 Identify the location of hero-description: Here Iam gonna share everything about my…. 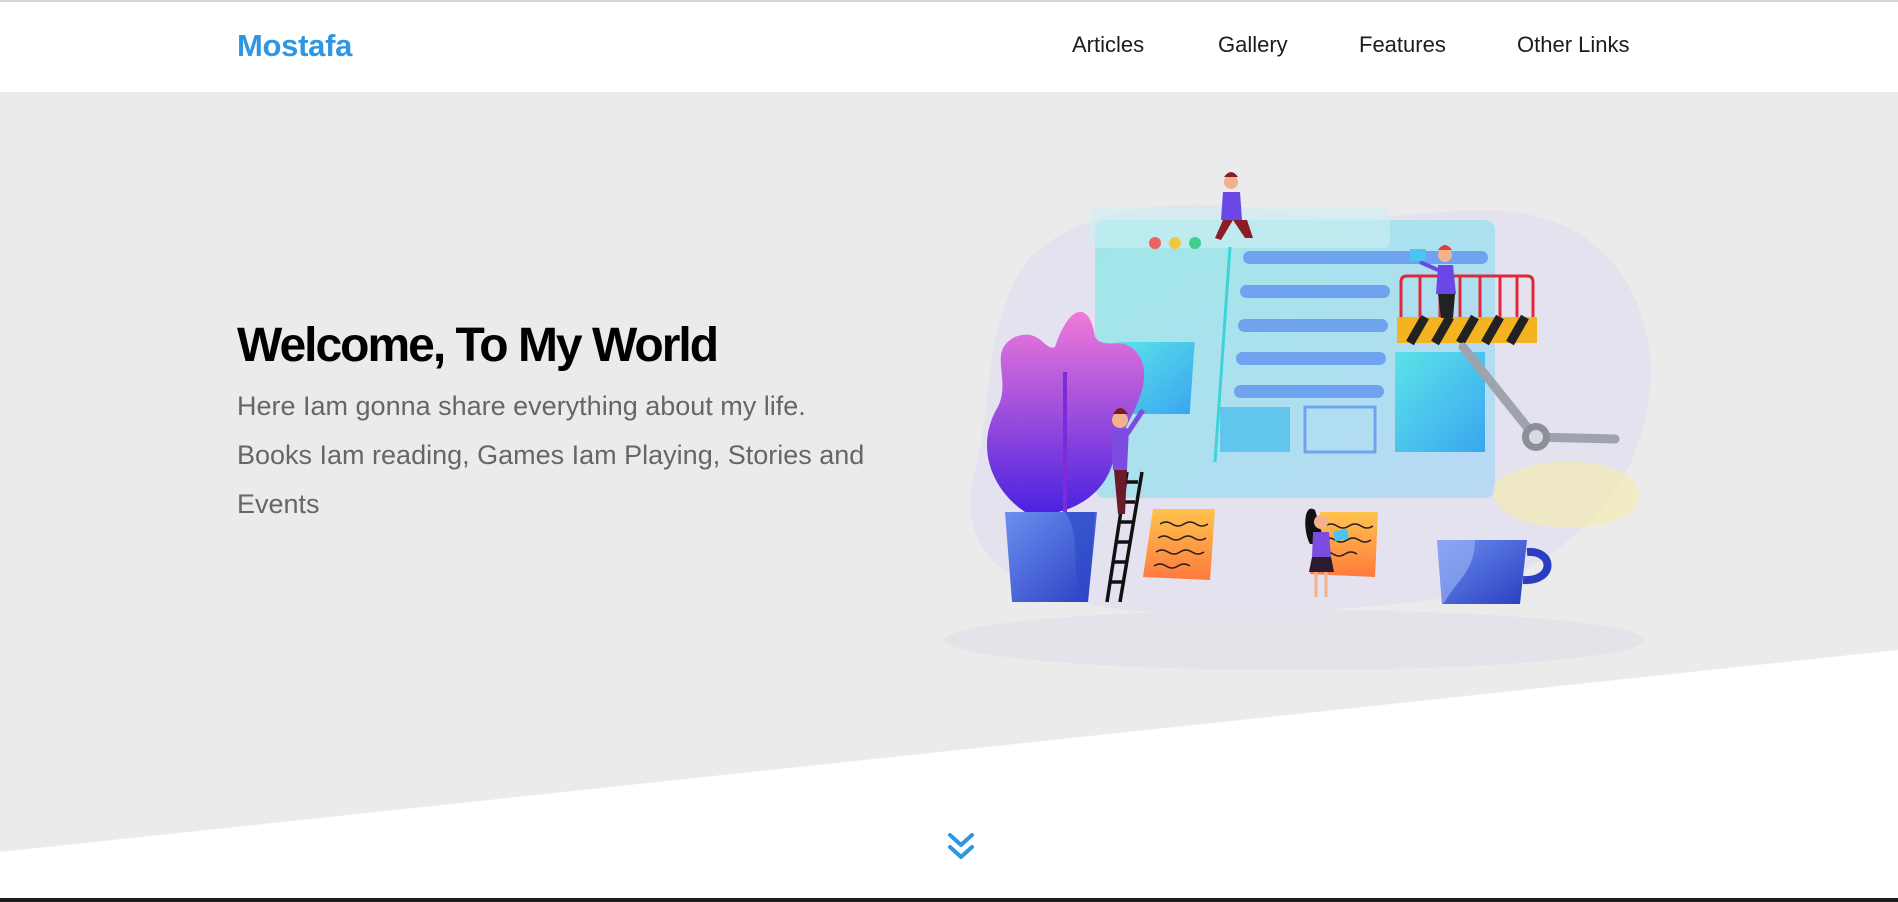
(551, 455).